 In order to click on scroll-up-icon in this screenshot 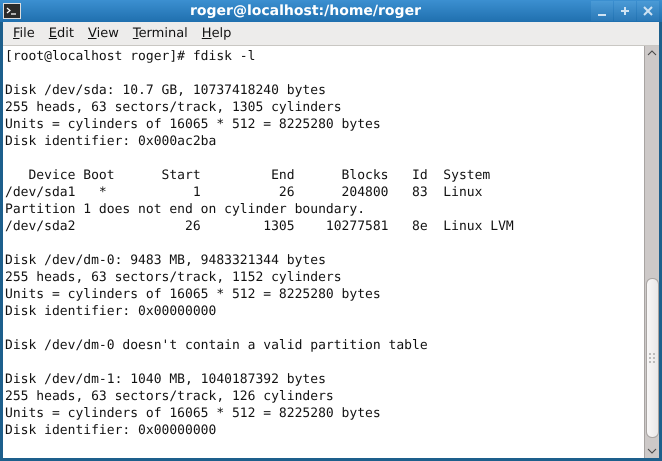, I will do `click(652, 53)`.